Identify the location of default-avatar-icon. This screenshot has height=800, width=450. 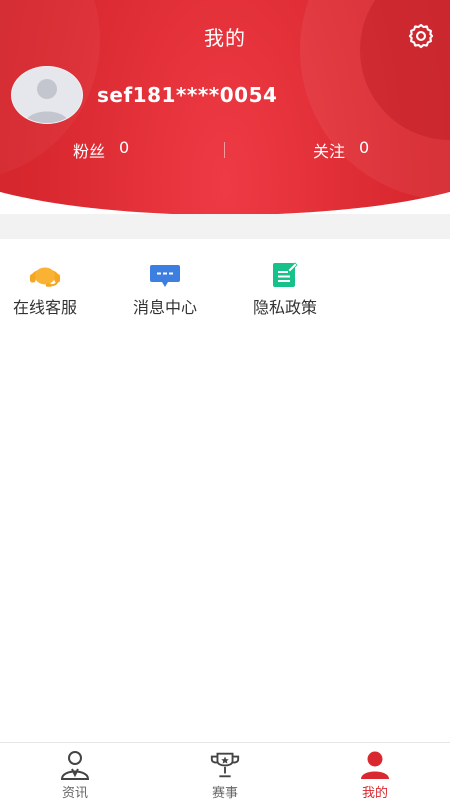
(47, 95).